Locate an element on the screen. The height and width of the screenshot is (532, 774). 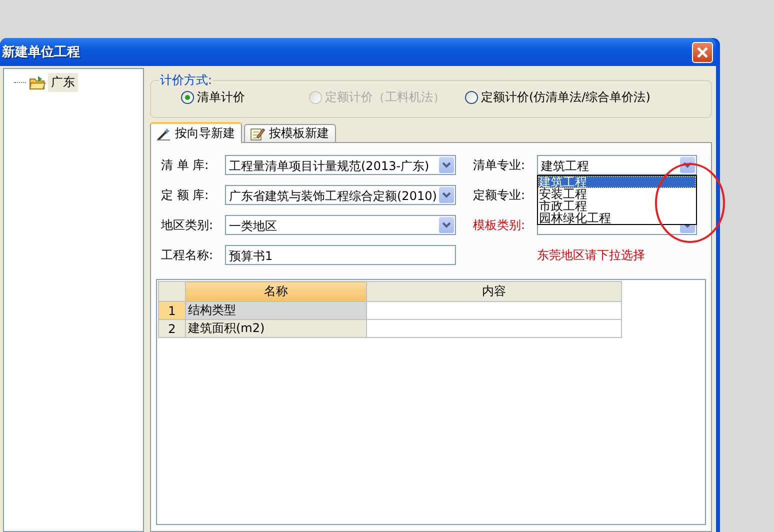
close-icon is located at coordinates (702, 52).